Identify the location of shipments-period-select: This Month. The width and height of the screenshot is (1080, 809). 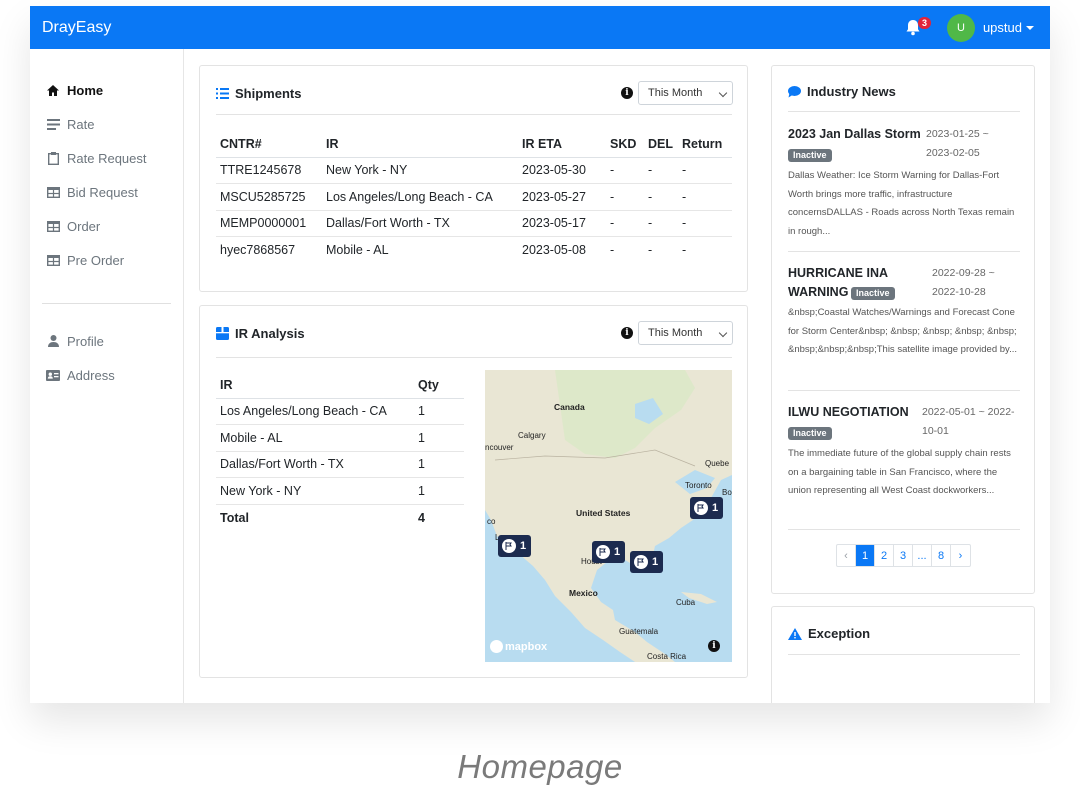
(685, 93).